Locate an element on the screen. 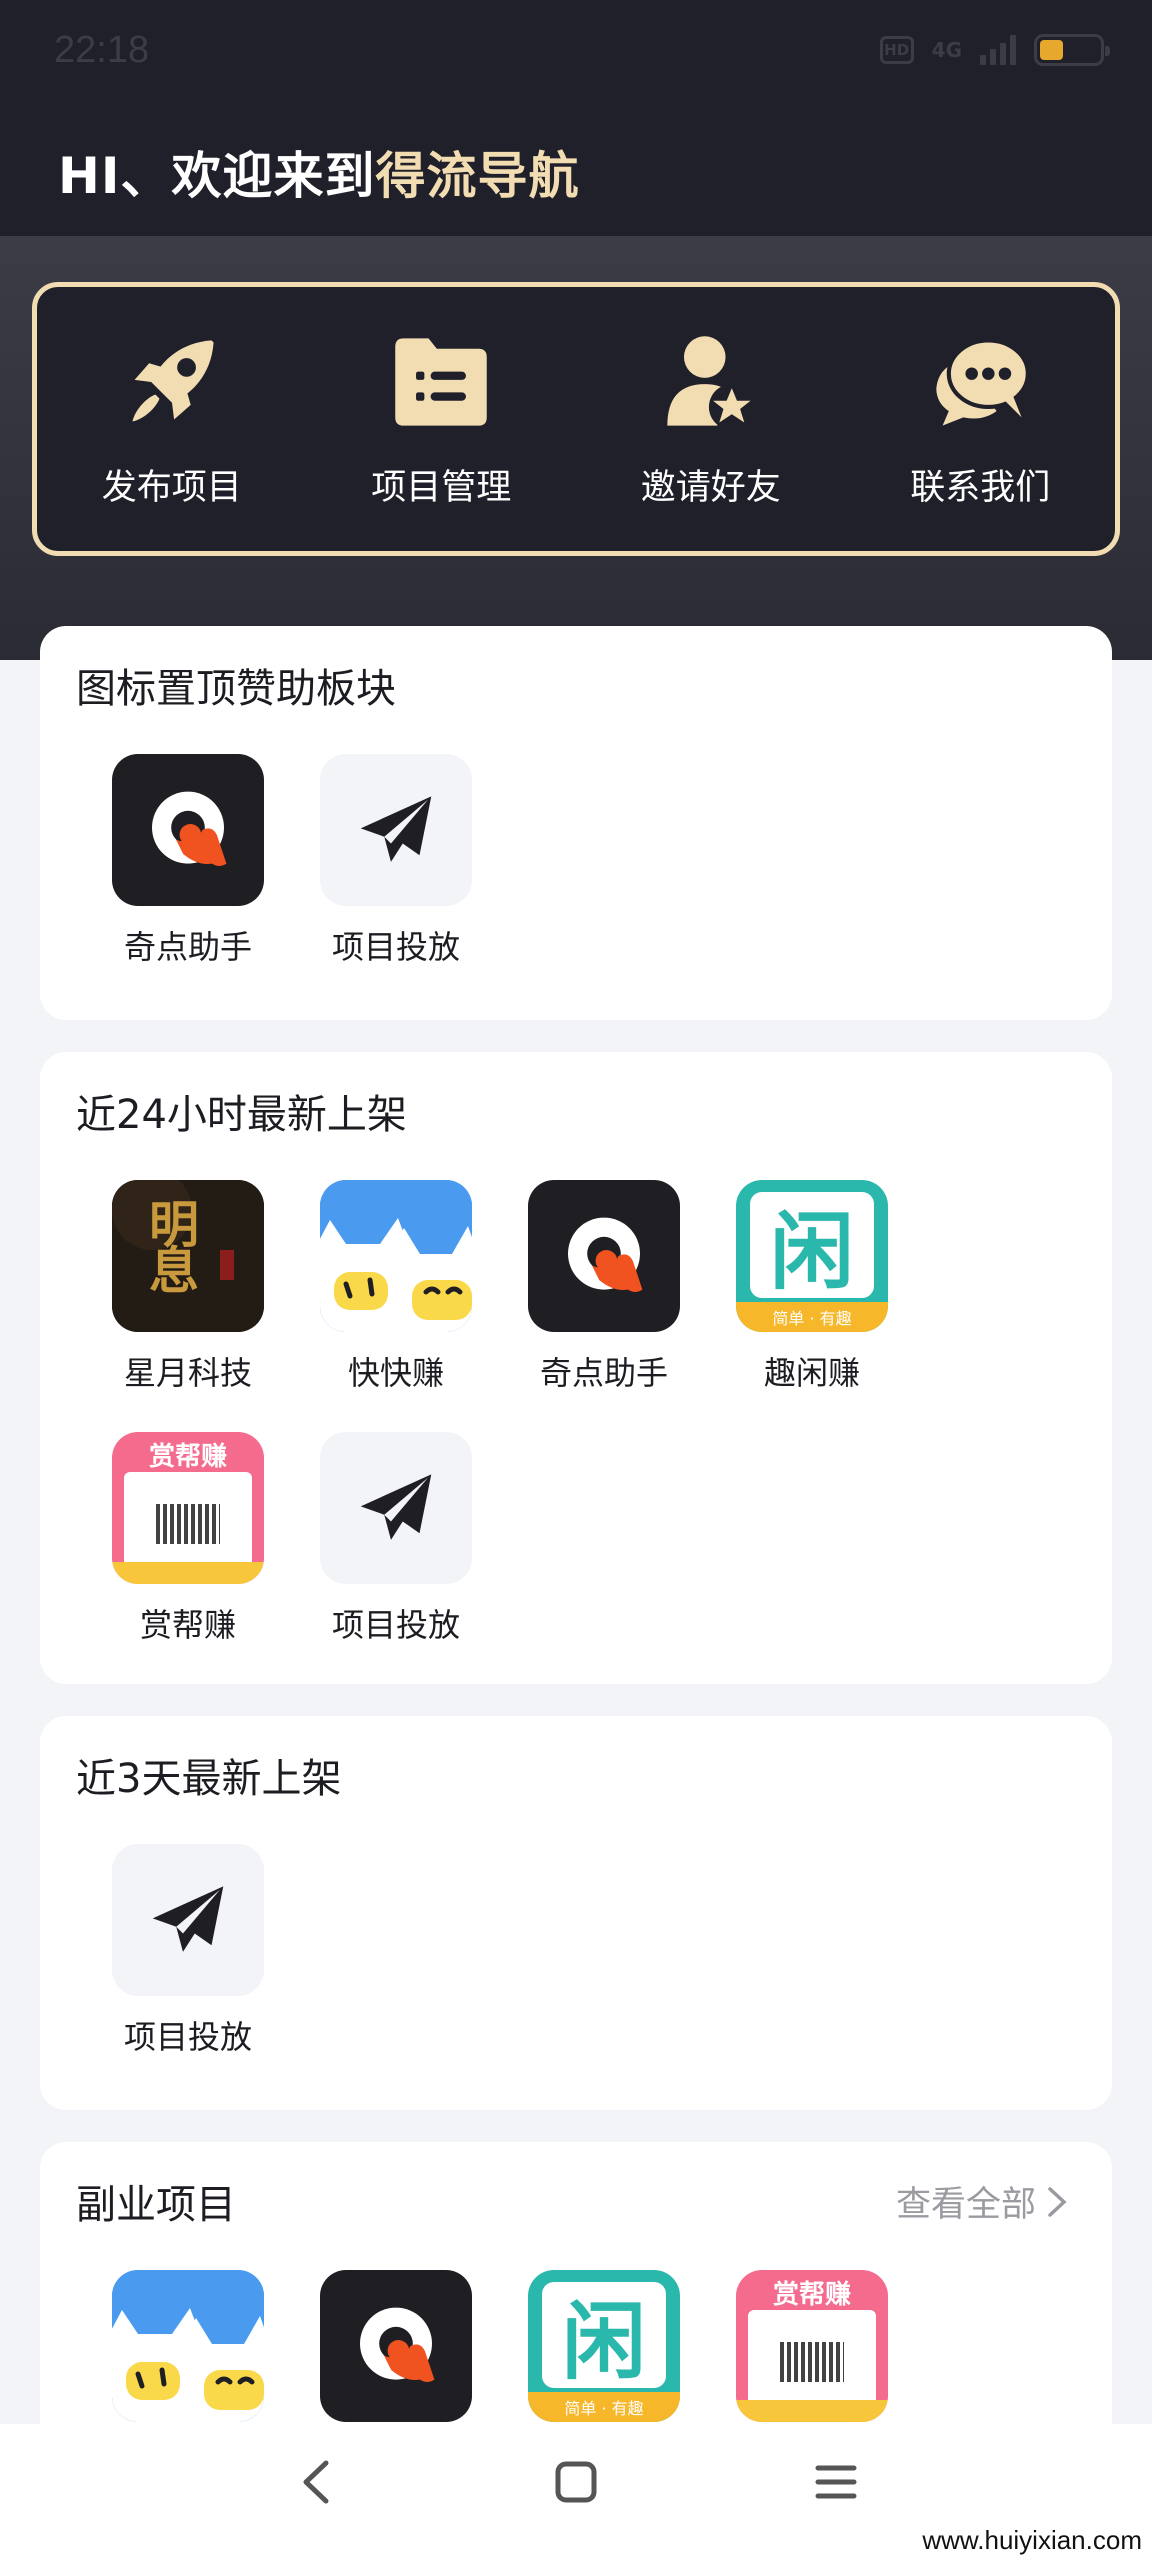 The height and width of the screenshot is (2560, 1152). app-item-kuaikuai: 快快赚 is located at coordinates (396, 1287).